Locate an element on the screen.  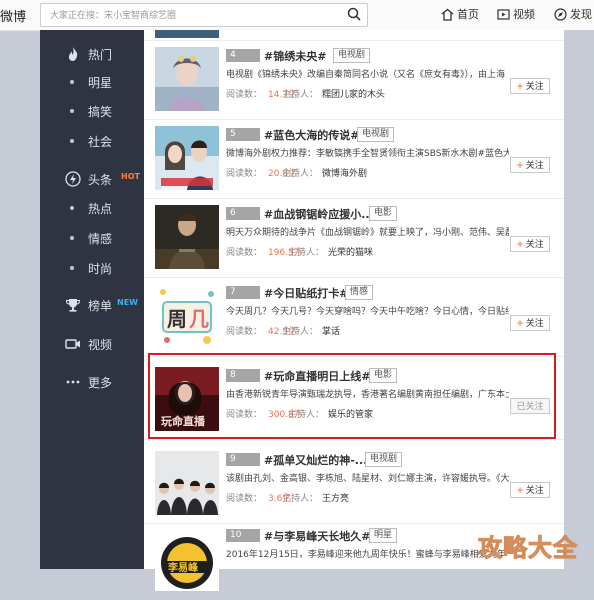
nav-discover: 发现 is located at coordinates (573, 14).